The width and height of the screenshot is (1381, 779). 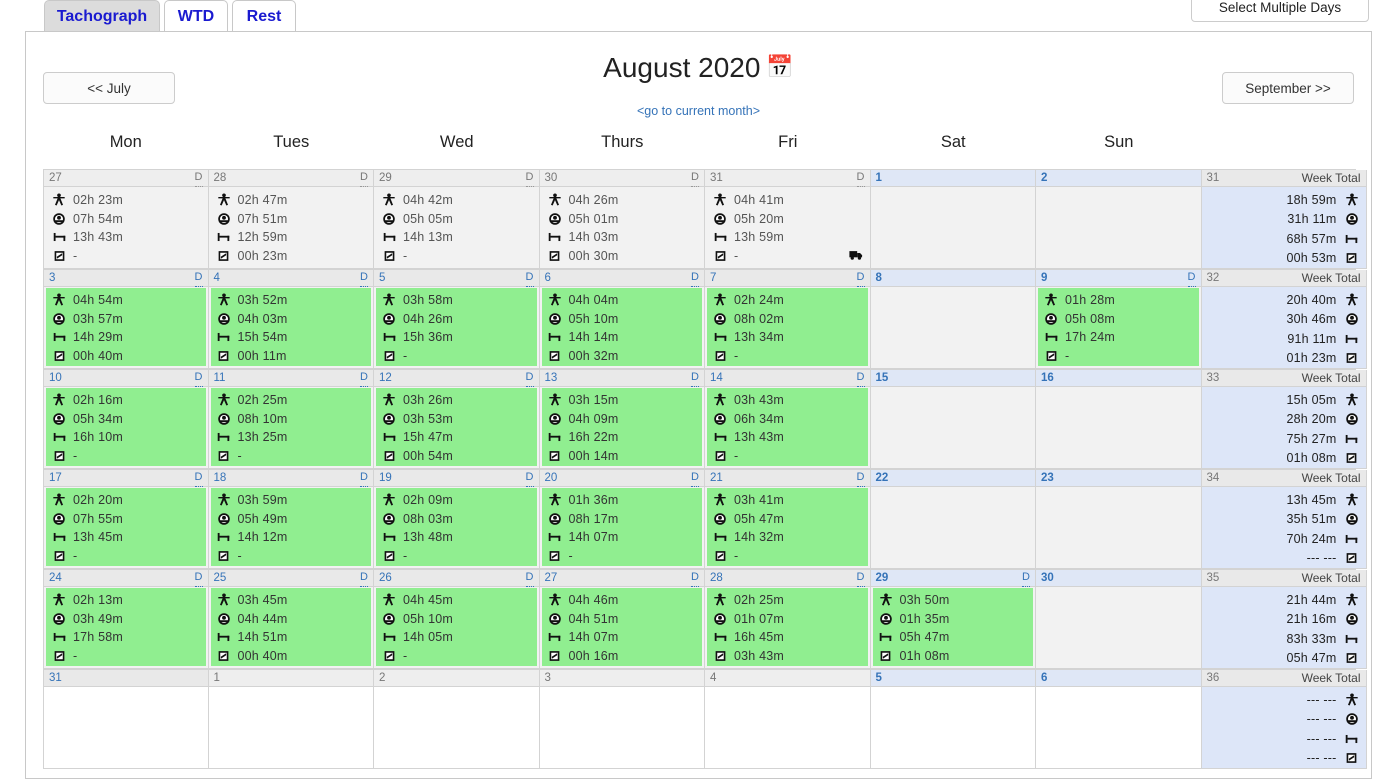 What do you see at coordinates (953, 719) in the screenshot?
I see `calendar-day-cell: 5` at bounding box center [953, 719].